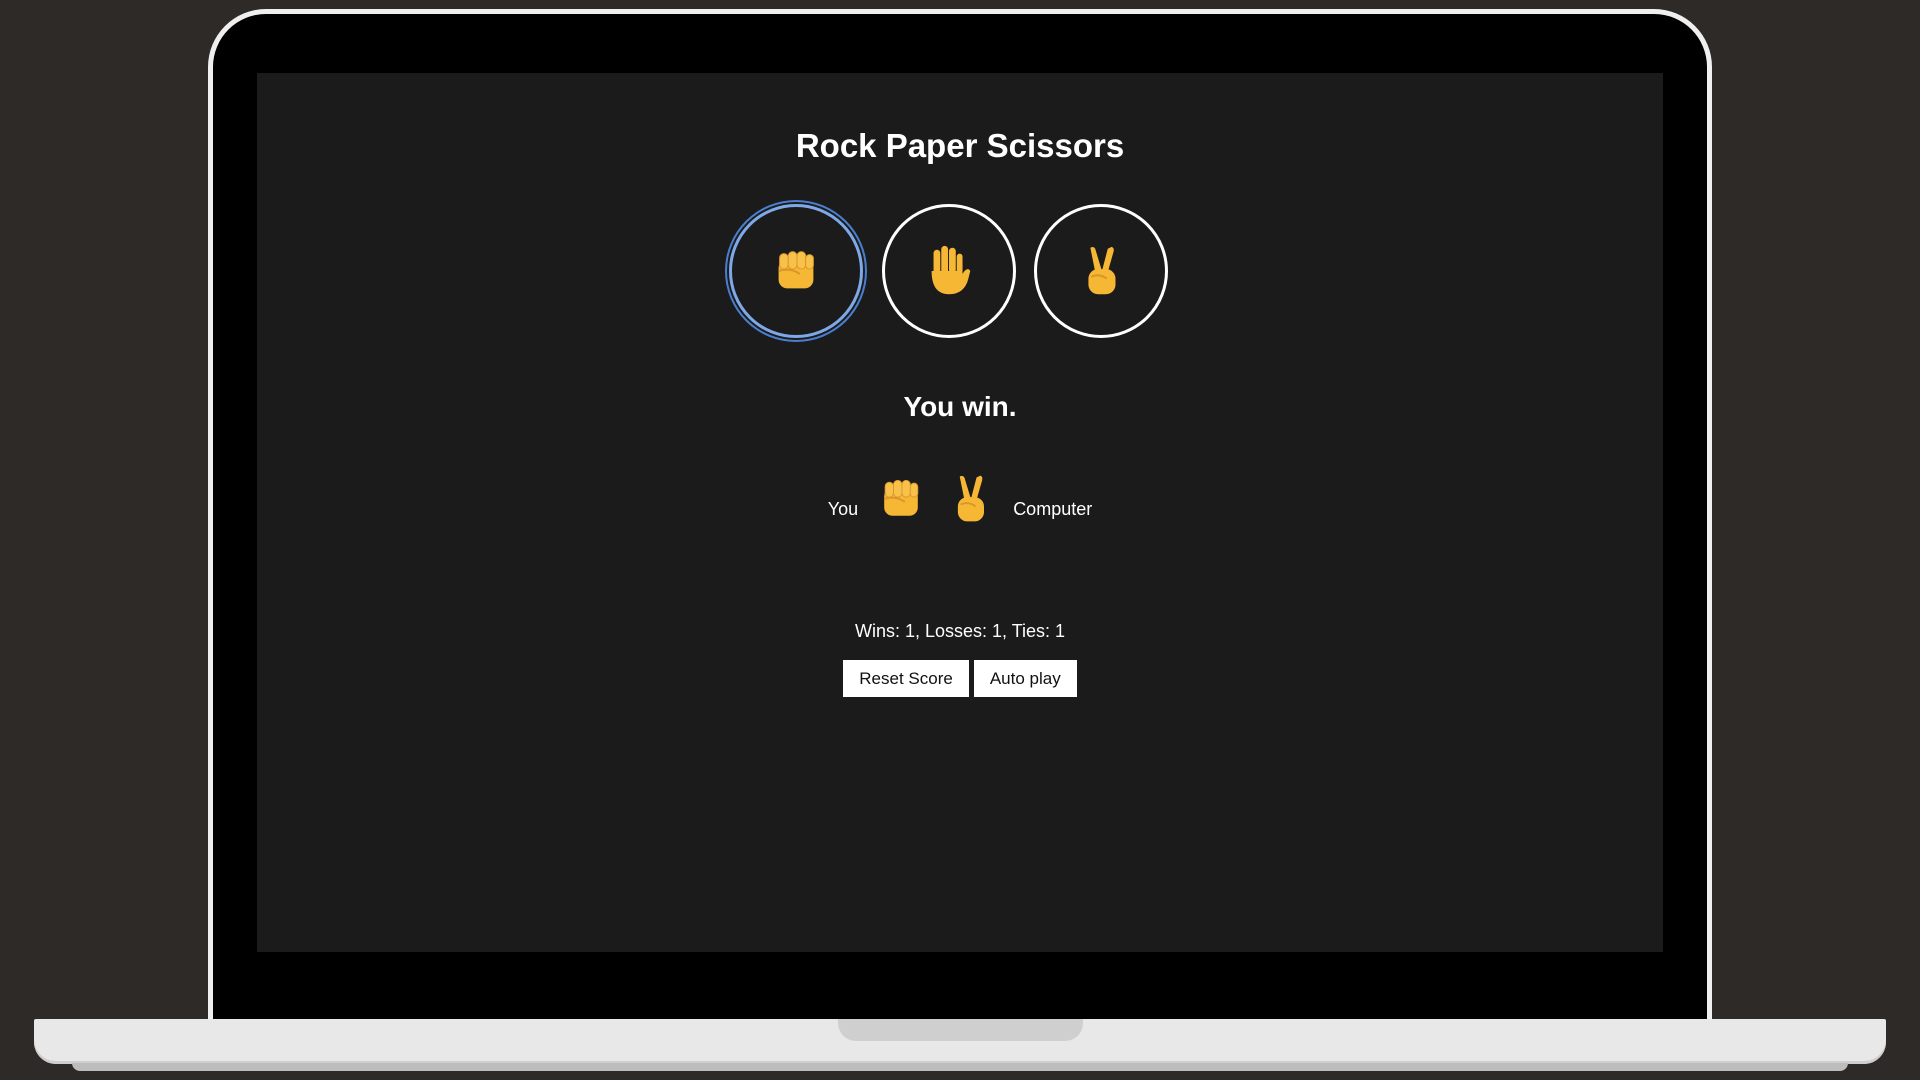 The height and width of the screenshot is (1080, 1920). I want to click on result-text: You win., so click(960, 406).